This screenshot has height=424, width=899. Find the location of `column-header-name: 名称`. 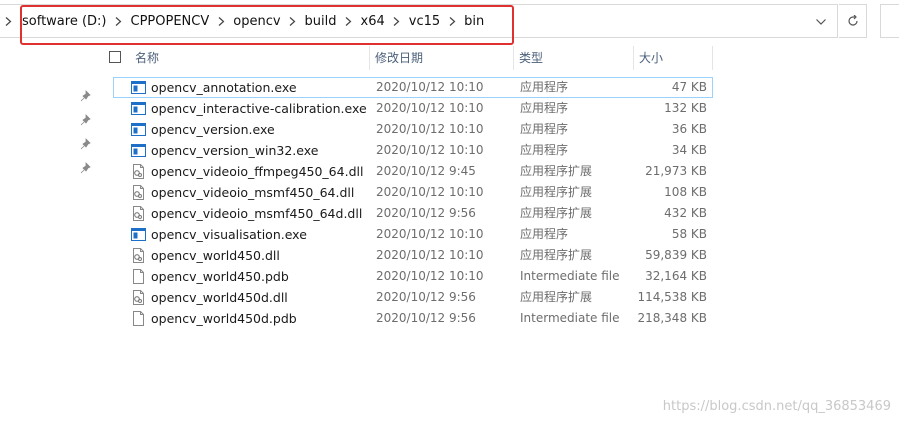

column-header-name: 名称 is located at coordinates (147, 58).